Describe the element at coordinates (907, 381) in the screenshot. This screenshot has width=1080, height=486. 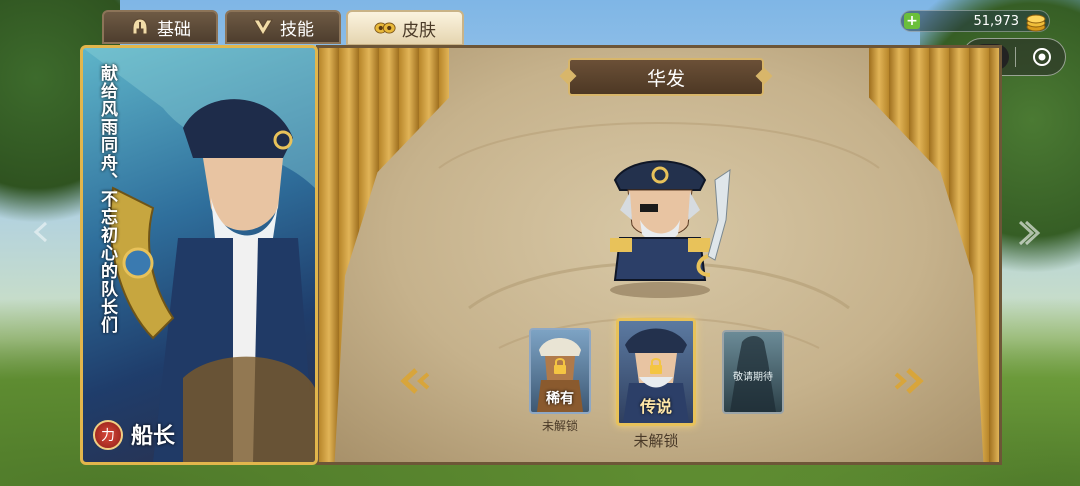
I see `next-skin-icon` at that location.